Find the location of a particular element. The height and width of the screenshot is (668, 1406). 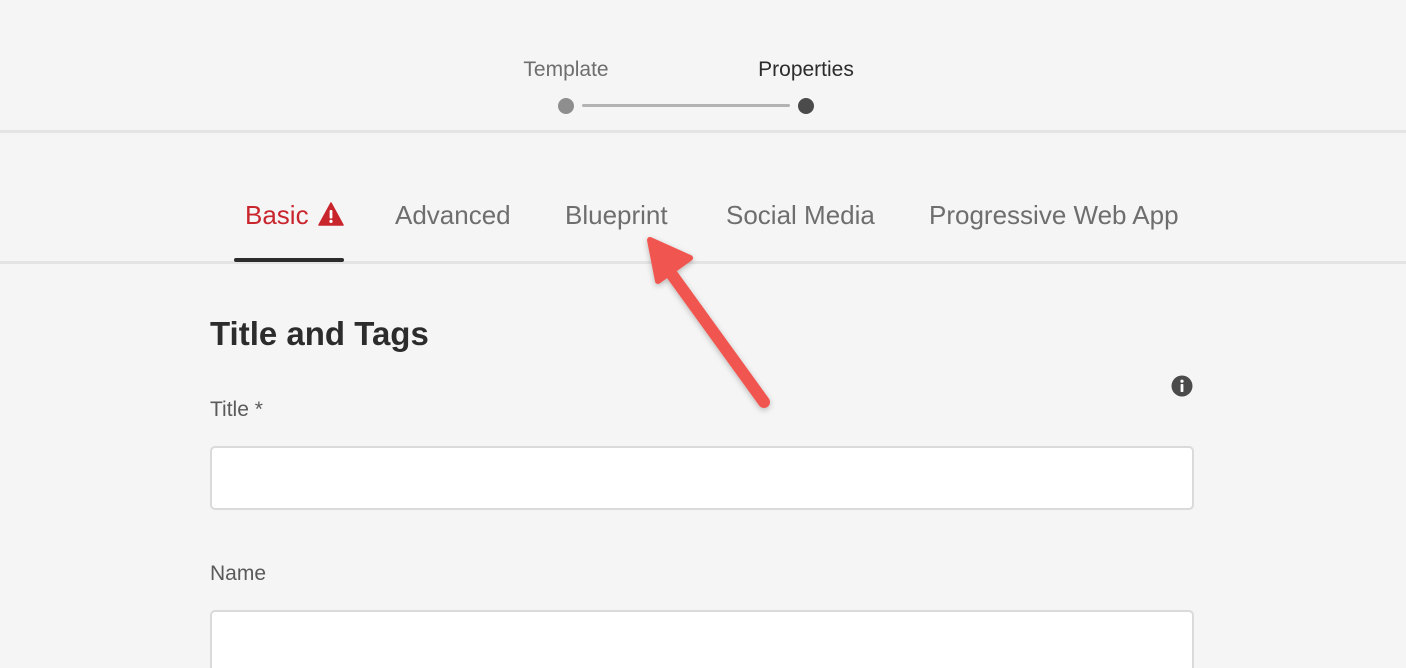

step-dot-properties is located at coordinates (806, 106).